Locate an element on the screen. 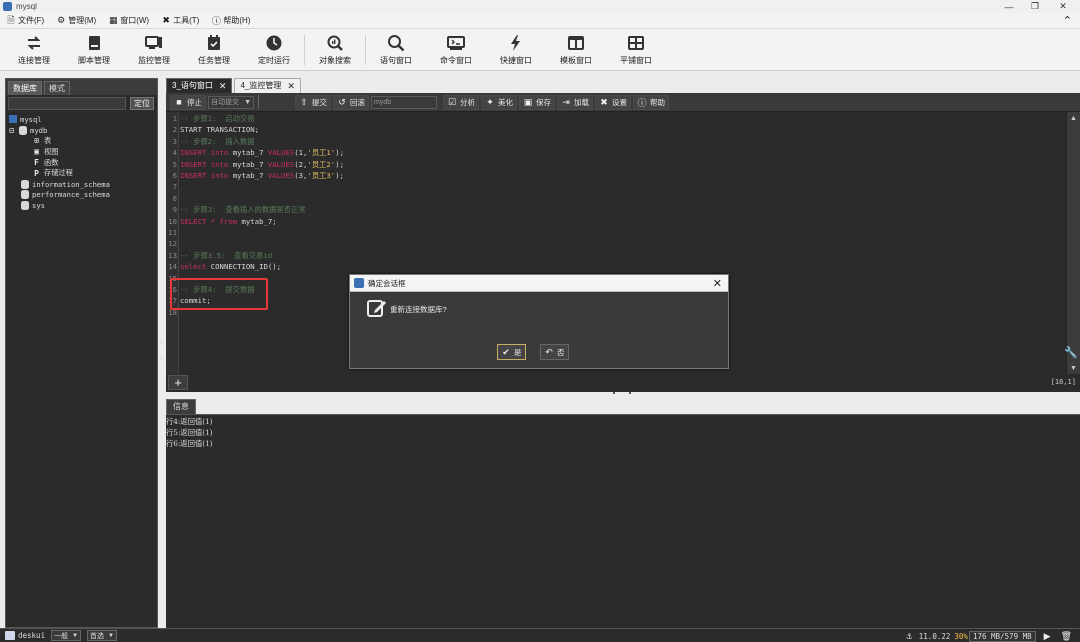 The width and height of the screenshot is (1080, 642). minimize-icon: — is located at coordinates (1009, 6).